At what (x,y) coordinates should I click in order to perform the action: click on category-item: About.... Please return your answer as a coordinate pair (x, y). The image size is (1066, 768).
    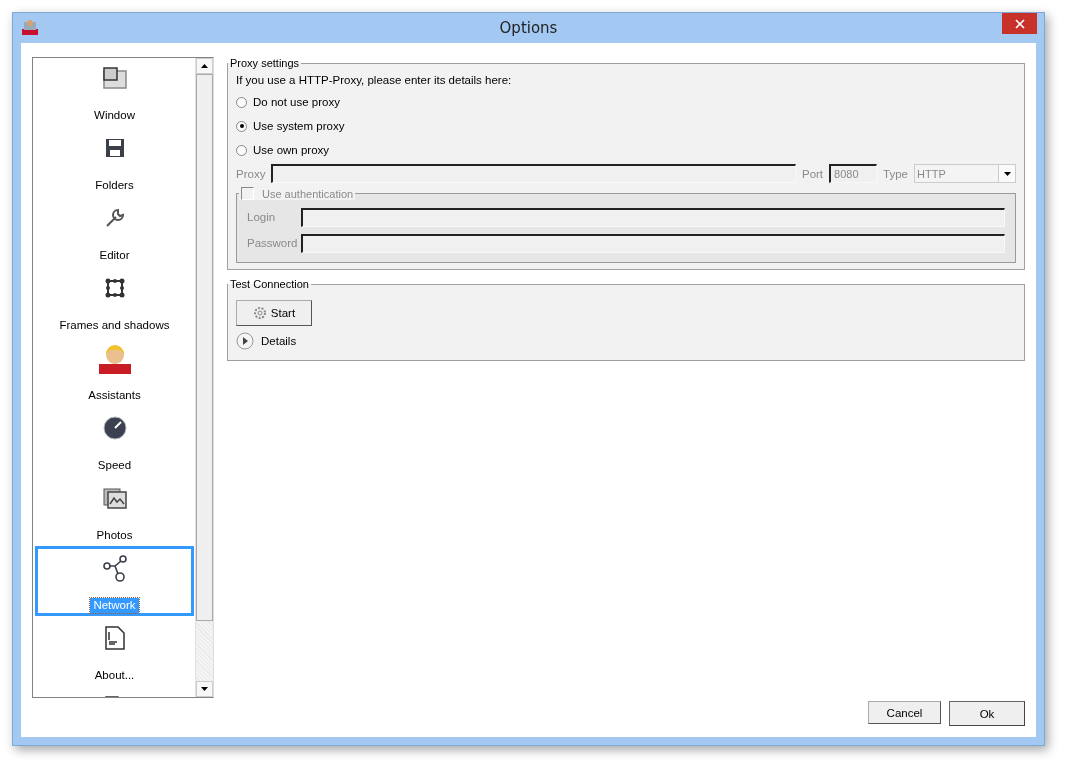
    Looking at the image, I should click on (114, 651).